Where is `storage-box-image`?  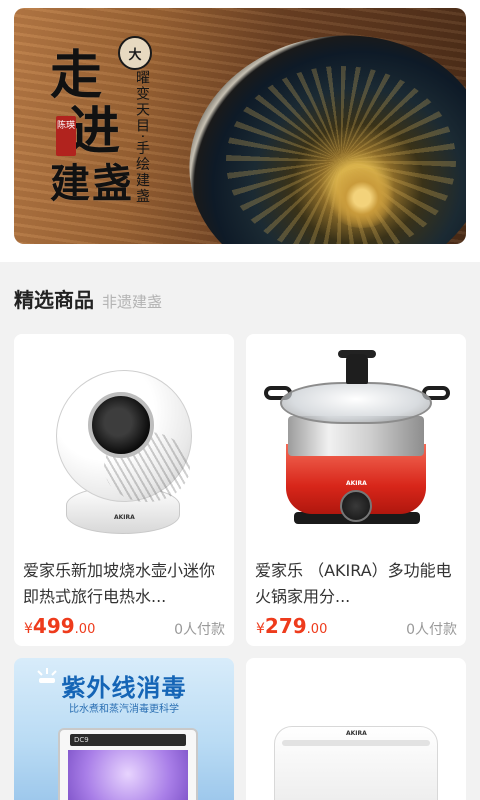 storage-box-image is located at coordinates (356, 763).